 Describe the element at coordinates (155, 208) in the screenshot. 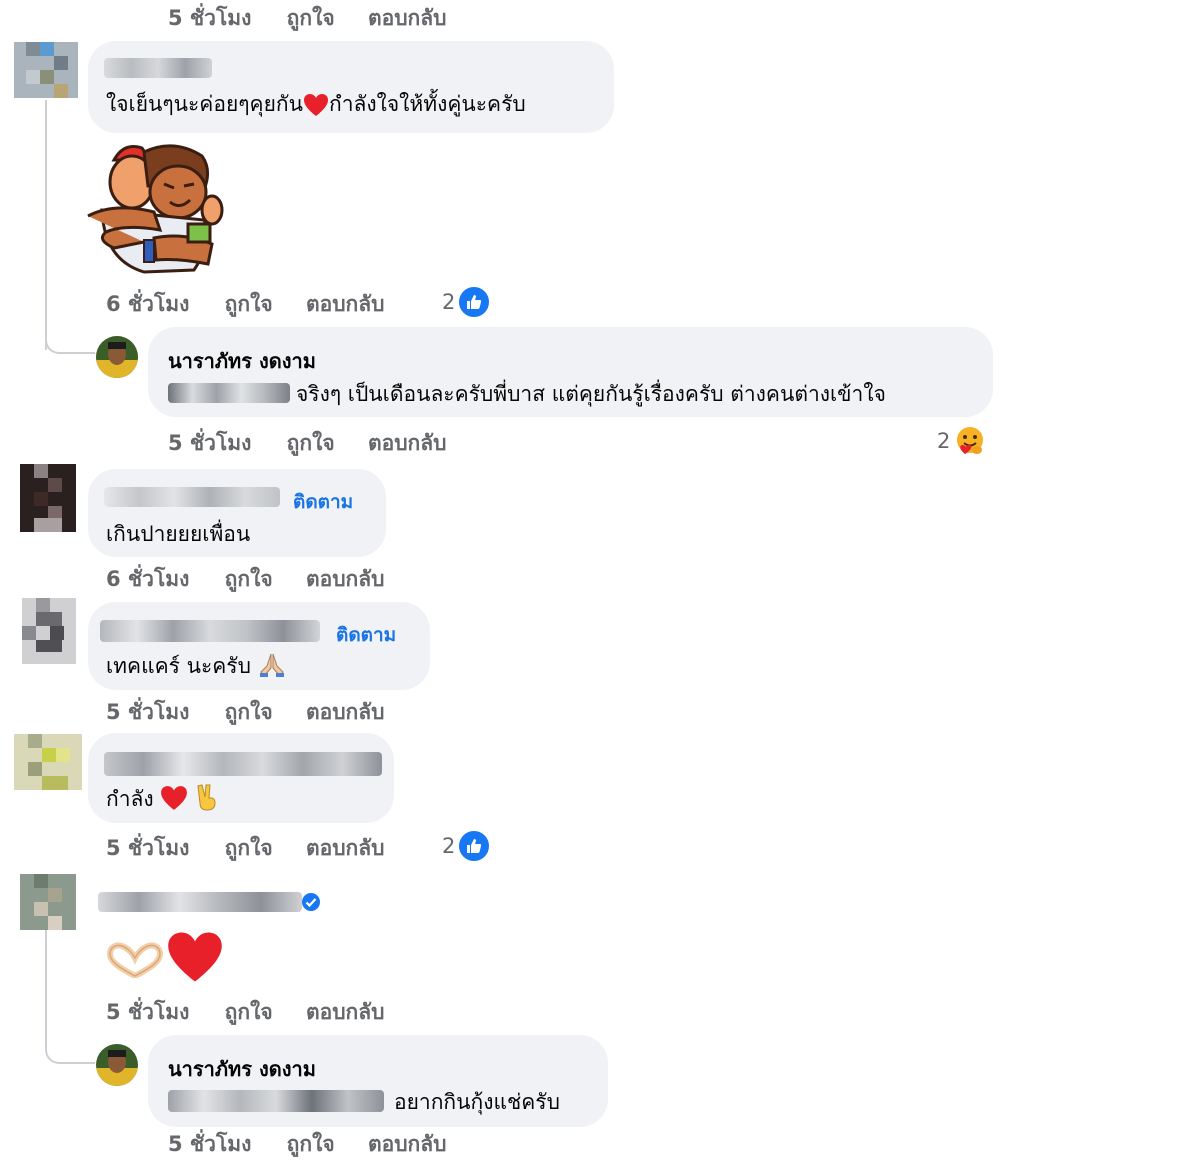

I see `hug-sticker` at that location.